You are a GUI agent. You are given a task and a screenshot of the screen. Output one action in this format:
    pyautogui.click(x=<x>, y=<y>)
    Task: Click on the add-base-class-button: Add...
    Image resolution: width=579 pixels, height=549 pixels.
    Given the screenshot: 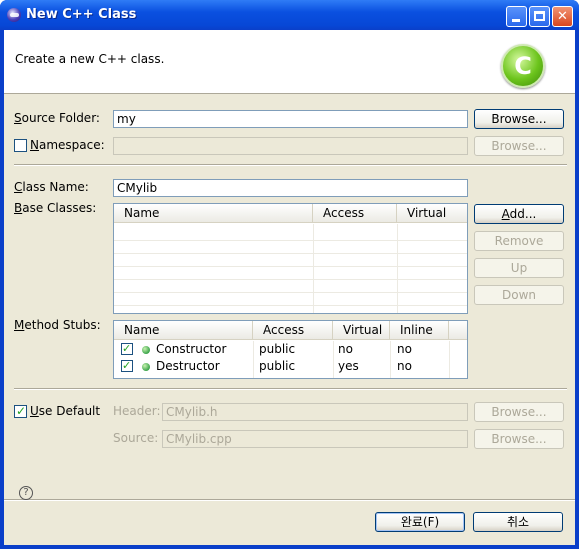 What is the action you would take?
    pyautogui.click(x=519, y=214)
    